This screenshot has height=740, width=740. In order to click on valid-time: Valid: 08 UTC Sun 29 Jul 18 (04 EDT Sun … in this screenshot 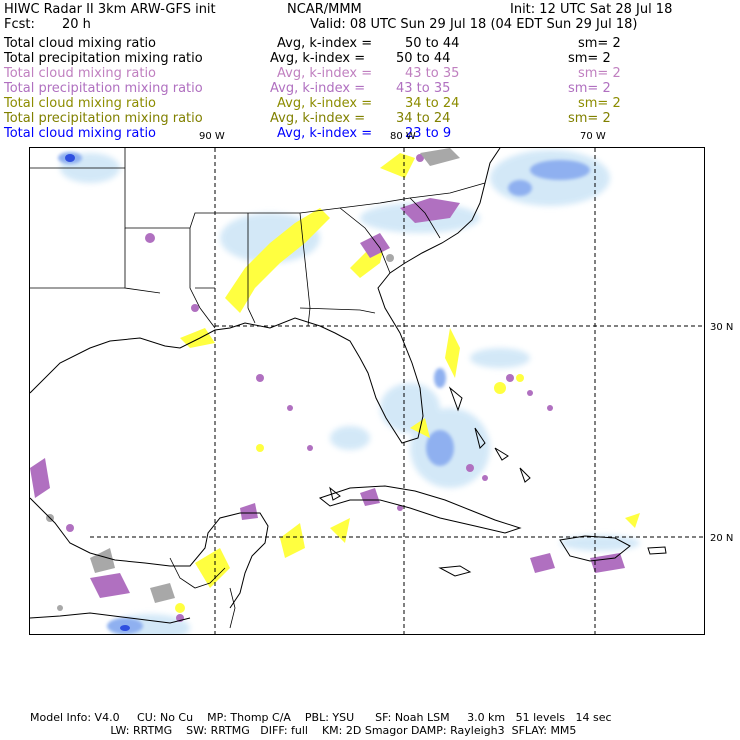, I will do `click(474, 24)`.